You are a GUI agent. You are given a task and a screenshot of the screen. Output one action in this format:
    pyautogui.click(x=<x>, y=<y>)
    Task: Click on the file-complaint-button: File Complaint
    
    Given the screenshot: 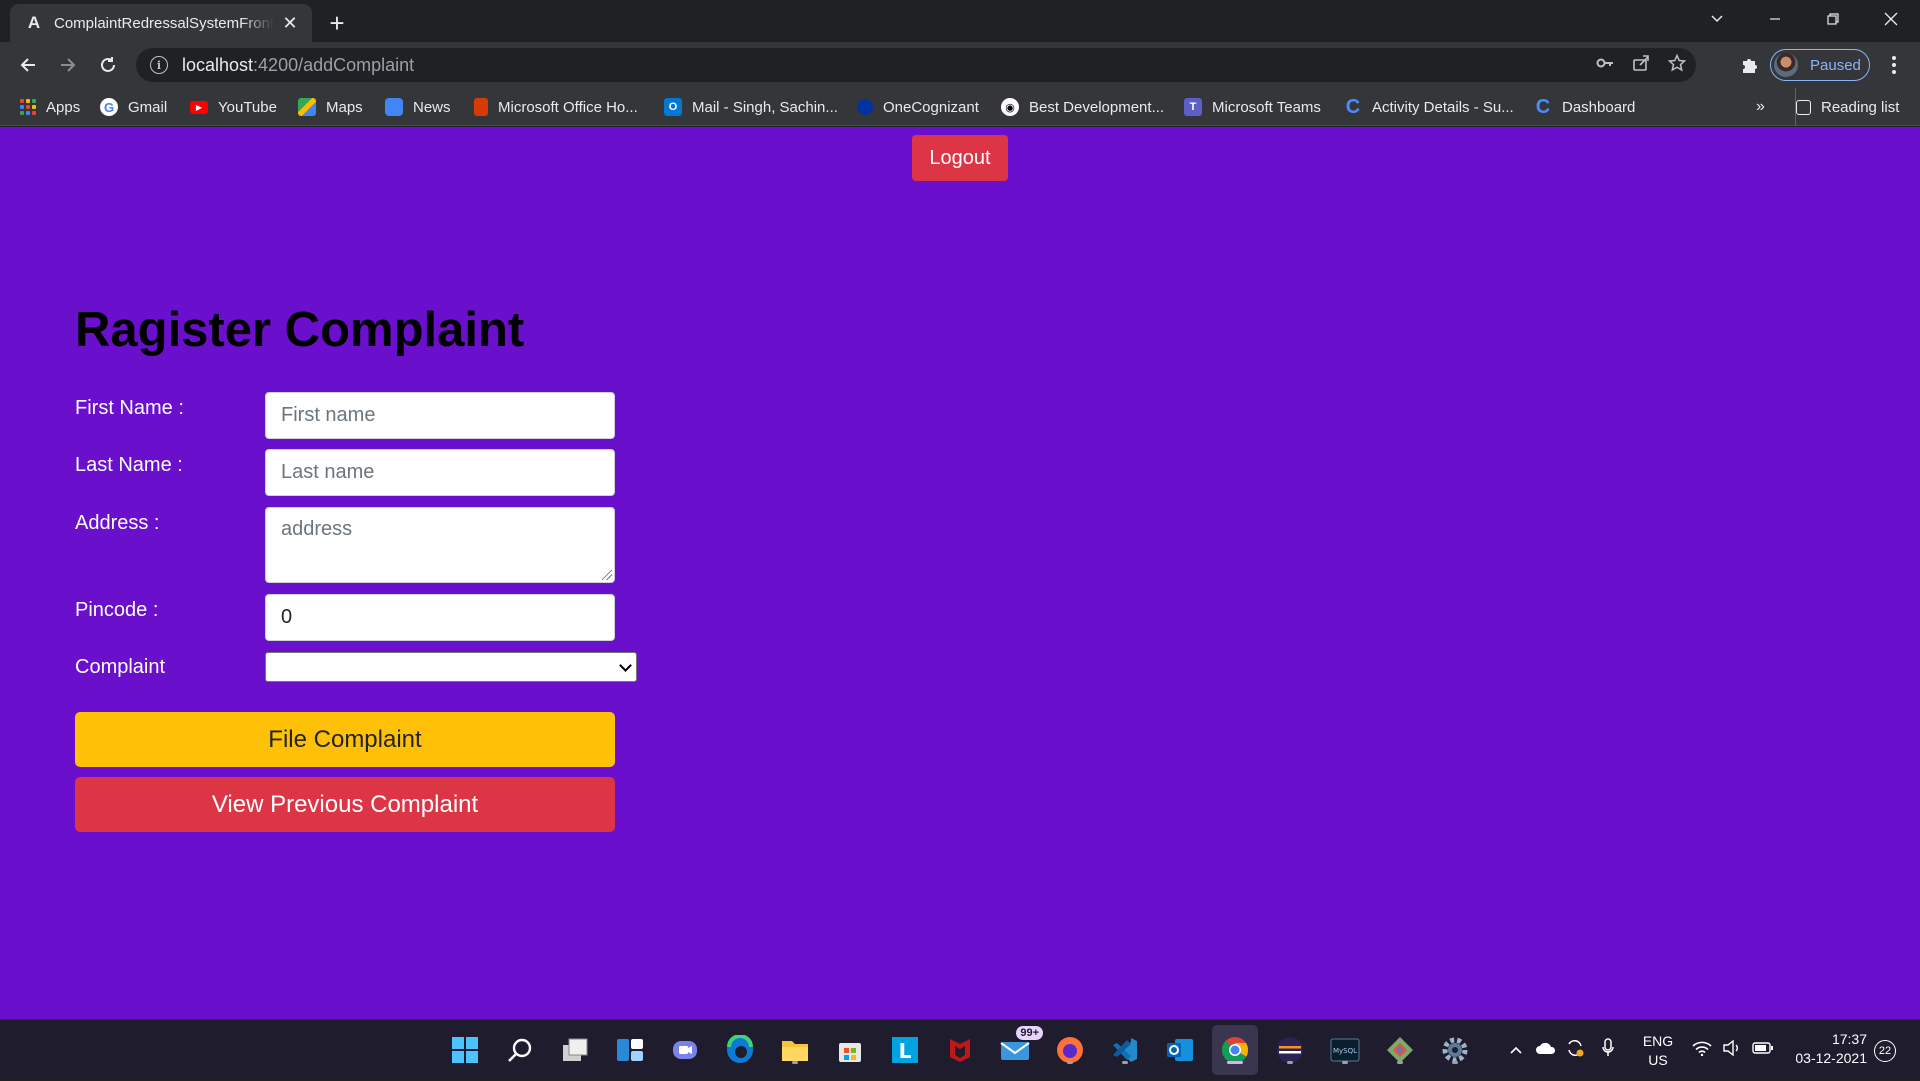 What is the action you would take?
    pyautogui.click(x=345, y=739)
    